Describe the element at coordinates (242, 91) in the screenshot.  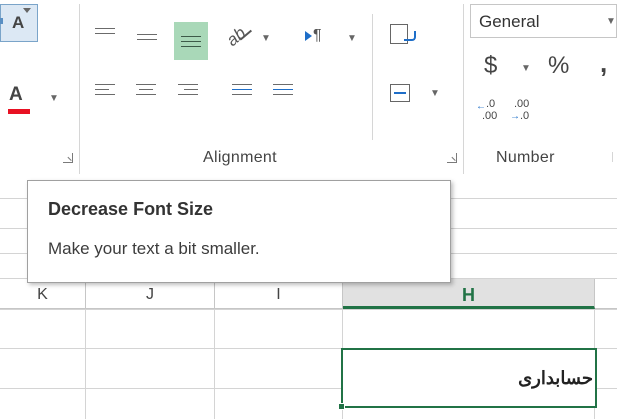
I see `decrease-indent-icon` at that location.